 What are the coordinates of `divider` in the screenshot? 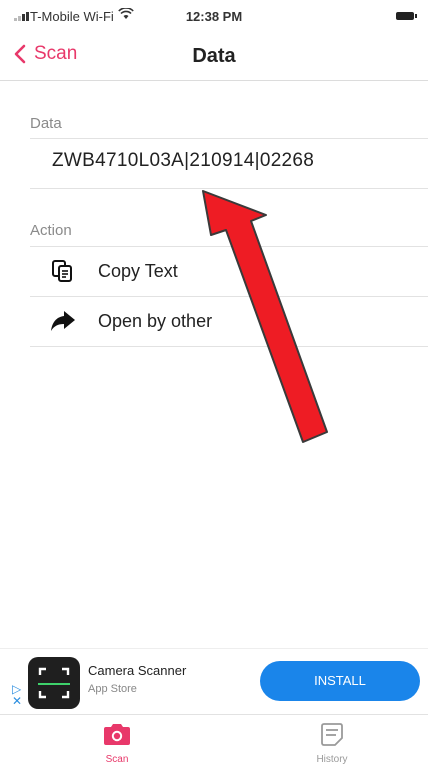 It's located at (229, 138).